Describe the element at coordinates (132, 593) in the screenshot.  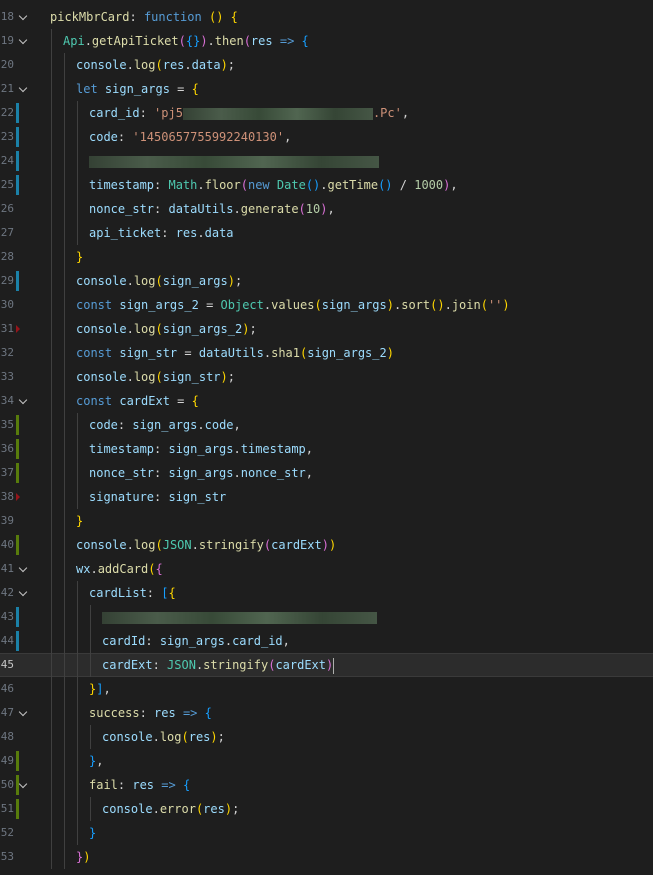
I see `code-text: cardList: [{` at that location.